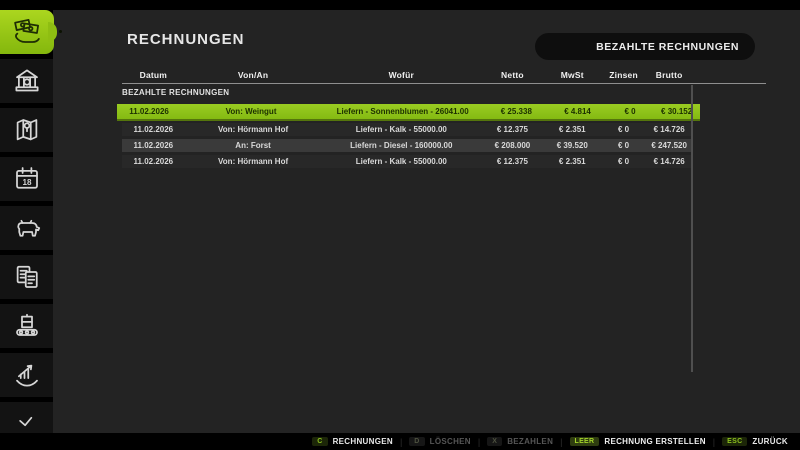 Image resolution: width=800 pixels, height=450 pixels. I want to click on key-badge: ESC, so click(735, 441).